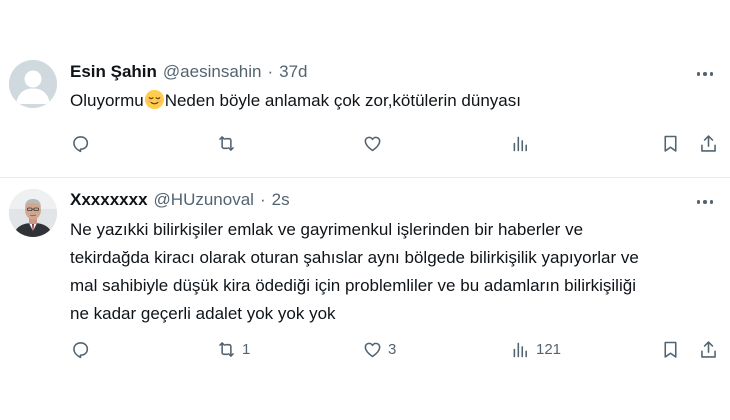 This screenshot has width=730, height=420. Describe the element at coordinates (109, 200) in the screenshot. I see `display-name: Xxxxxxxx` at that location.